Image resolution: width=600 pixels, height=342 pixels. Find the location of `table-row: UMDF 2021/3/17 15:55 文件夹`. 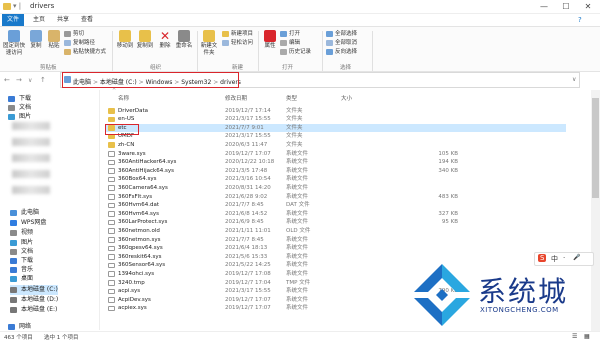

table-row: UMDF 2021/3/17 15:55 文件夹 is located at coordinates (336, 136).